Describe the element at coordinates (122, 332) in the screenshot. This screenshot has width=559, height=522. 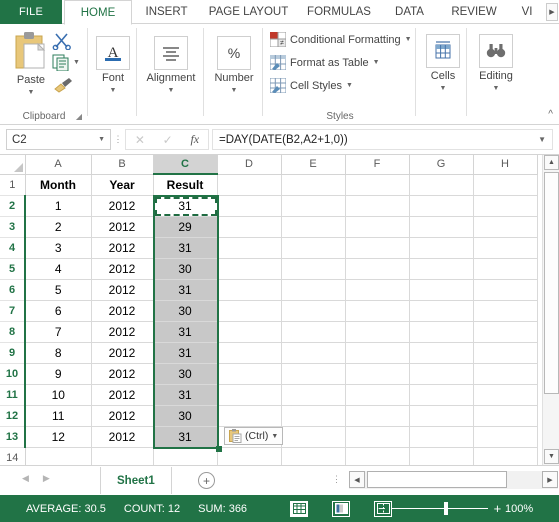
I see `cell-b8: 2012` at that location.